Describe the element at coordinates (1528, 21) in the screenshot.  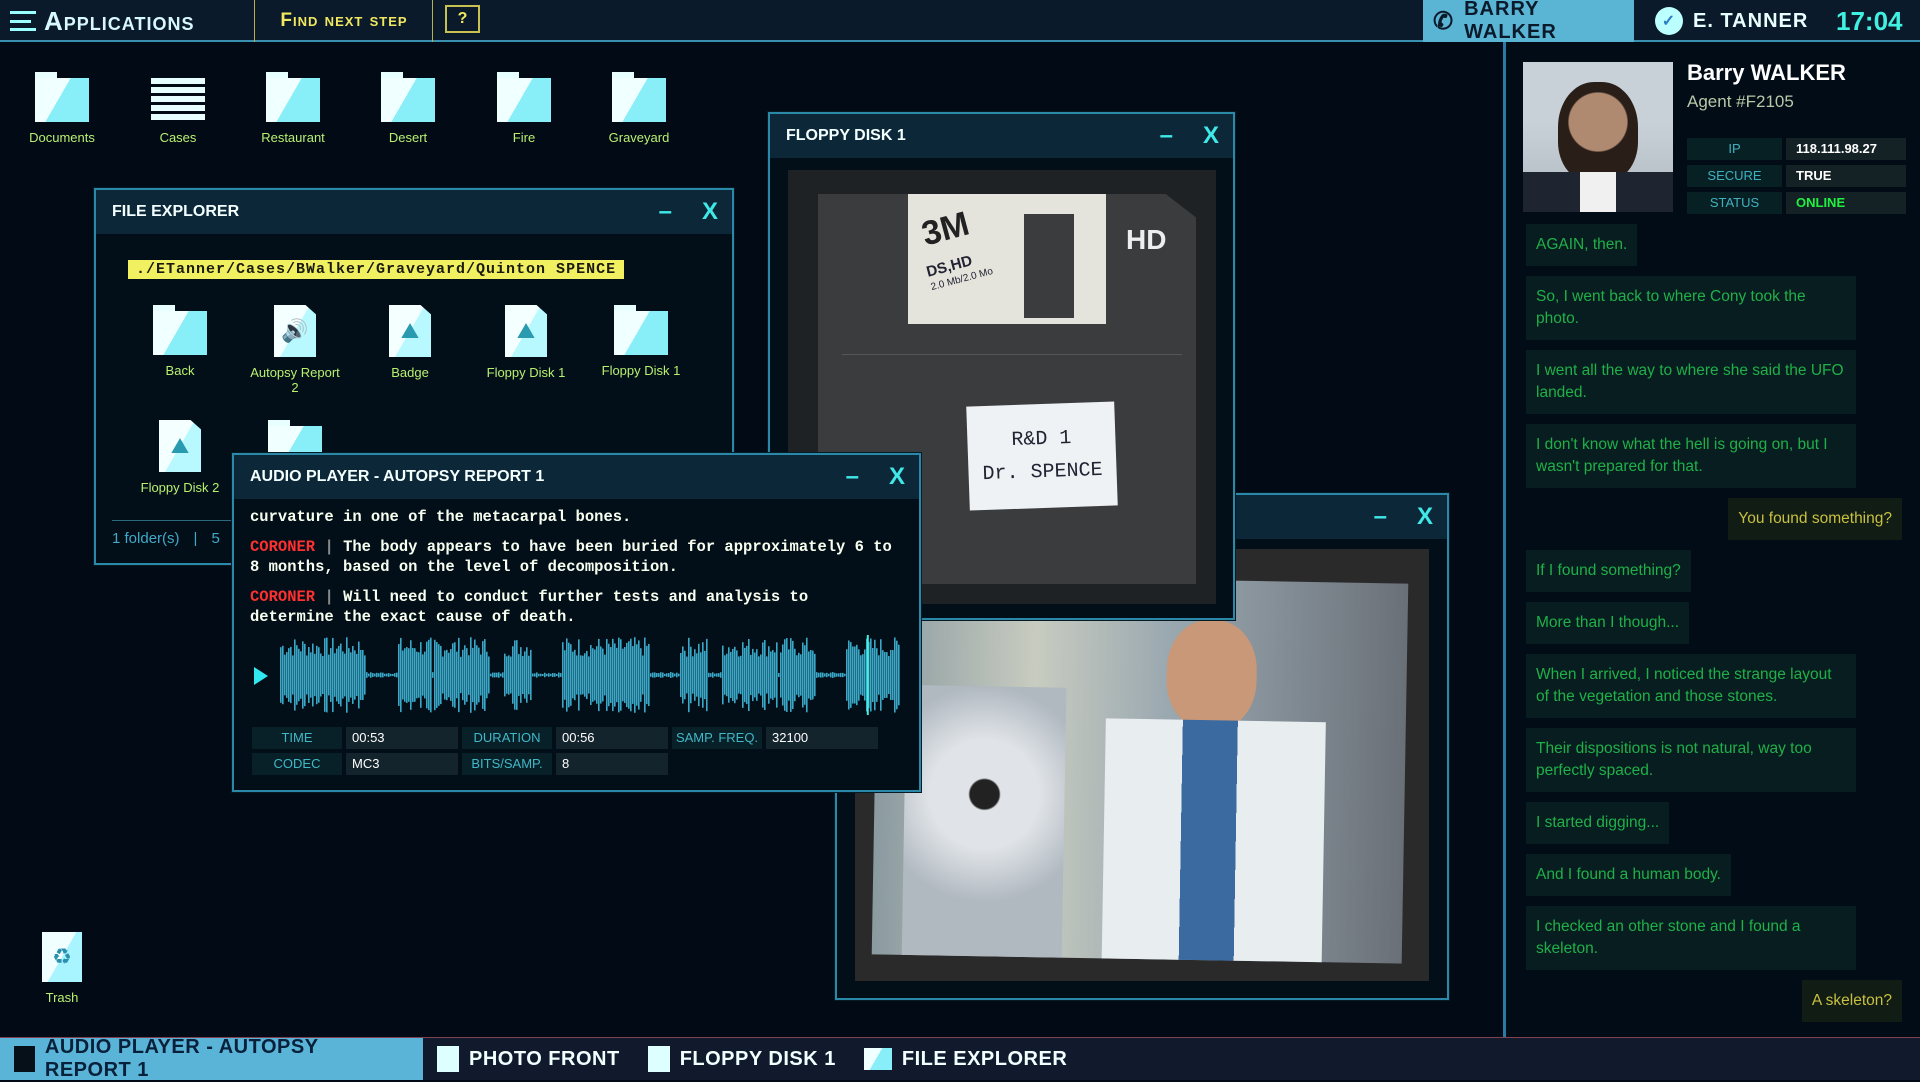
I see `call-tab: ✆ BARRY WALKER` at that location.